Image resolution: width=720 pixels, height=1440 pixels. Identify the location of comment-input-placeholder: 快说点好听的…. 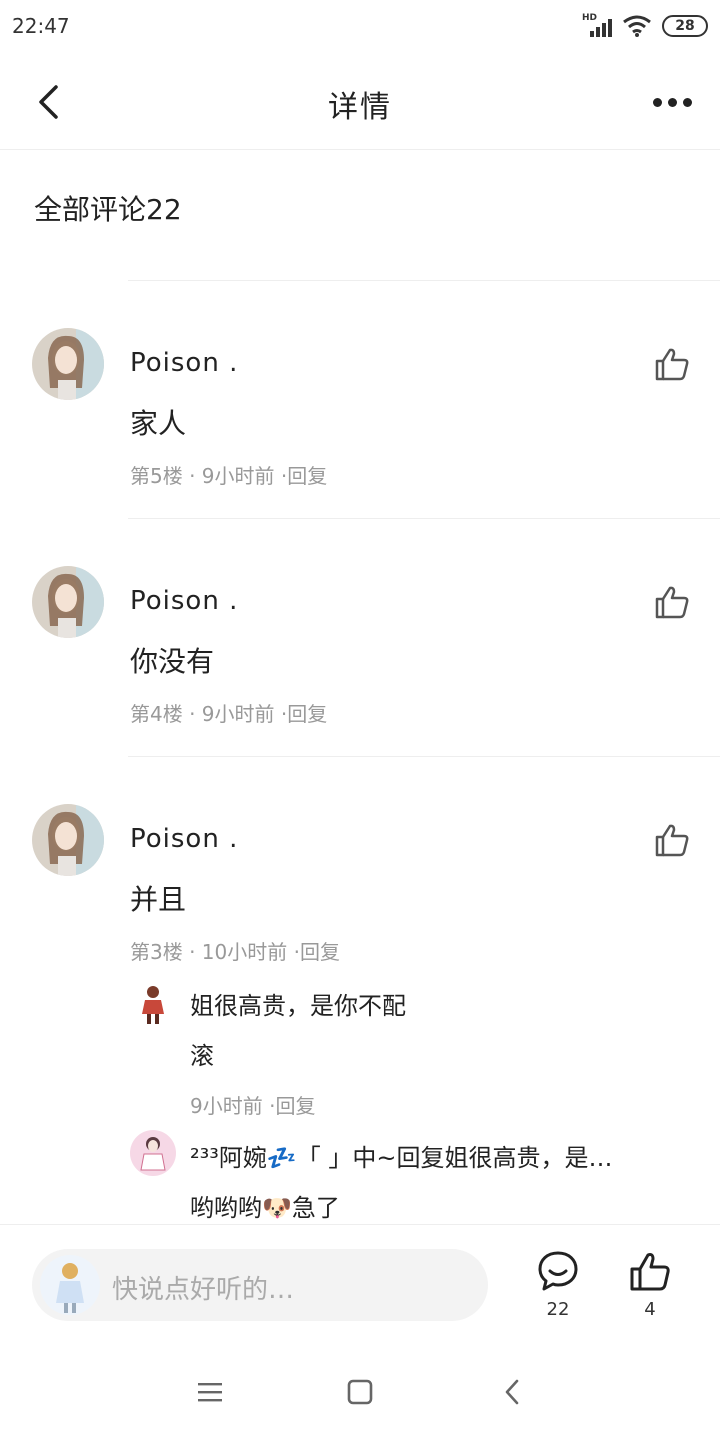
(203, 1290).